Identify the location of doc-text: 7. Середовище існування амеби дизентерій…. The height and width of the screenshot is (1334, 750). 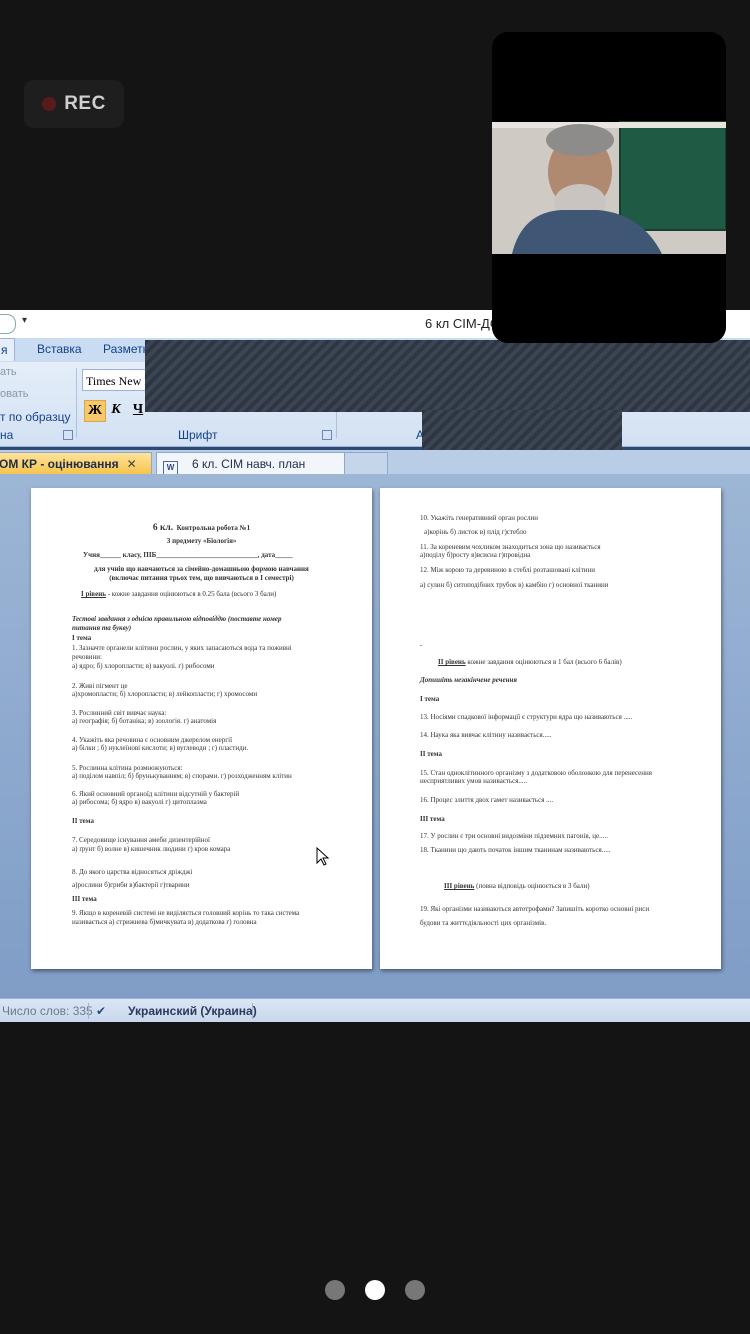
(141, 840).